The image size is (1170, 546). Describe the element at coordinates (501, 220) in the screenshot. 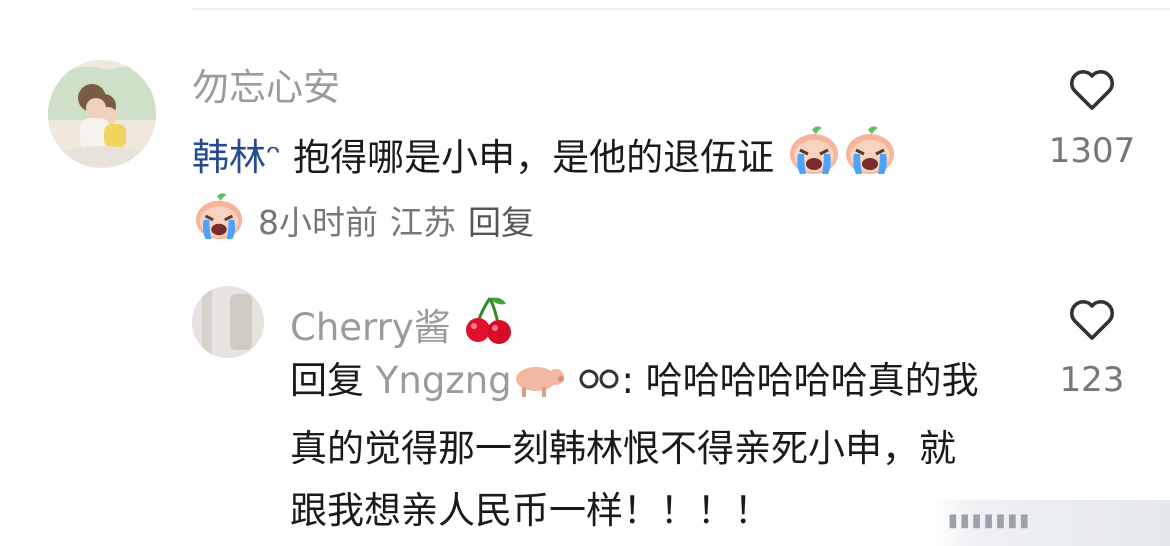

I see `reply-button: 回复` at that location.